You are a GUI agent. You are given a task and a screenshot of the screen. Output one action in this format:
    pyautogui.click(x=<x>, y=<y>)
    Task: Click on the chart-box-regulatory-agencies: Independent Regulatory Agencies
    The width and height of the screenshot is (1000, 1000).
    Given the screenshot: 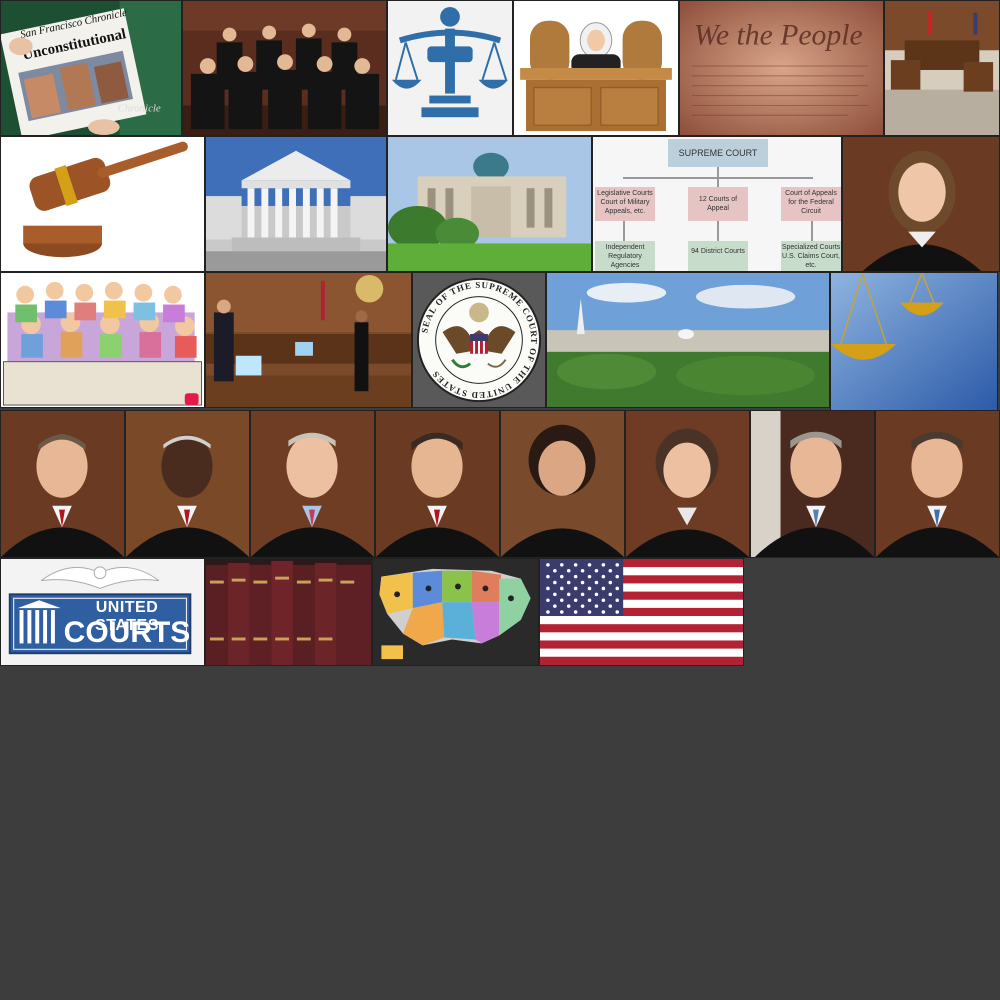 What is the action you would take?
    pyautogui.click(x=625, y=256)
    